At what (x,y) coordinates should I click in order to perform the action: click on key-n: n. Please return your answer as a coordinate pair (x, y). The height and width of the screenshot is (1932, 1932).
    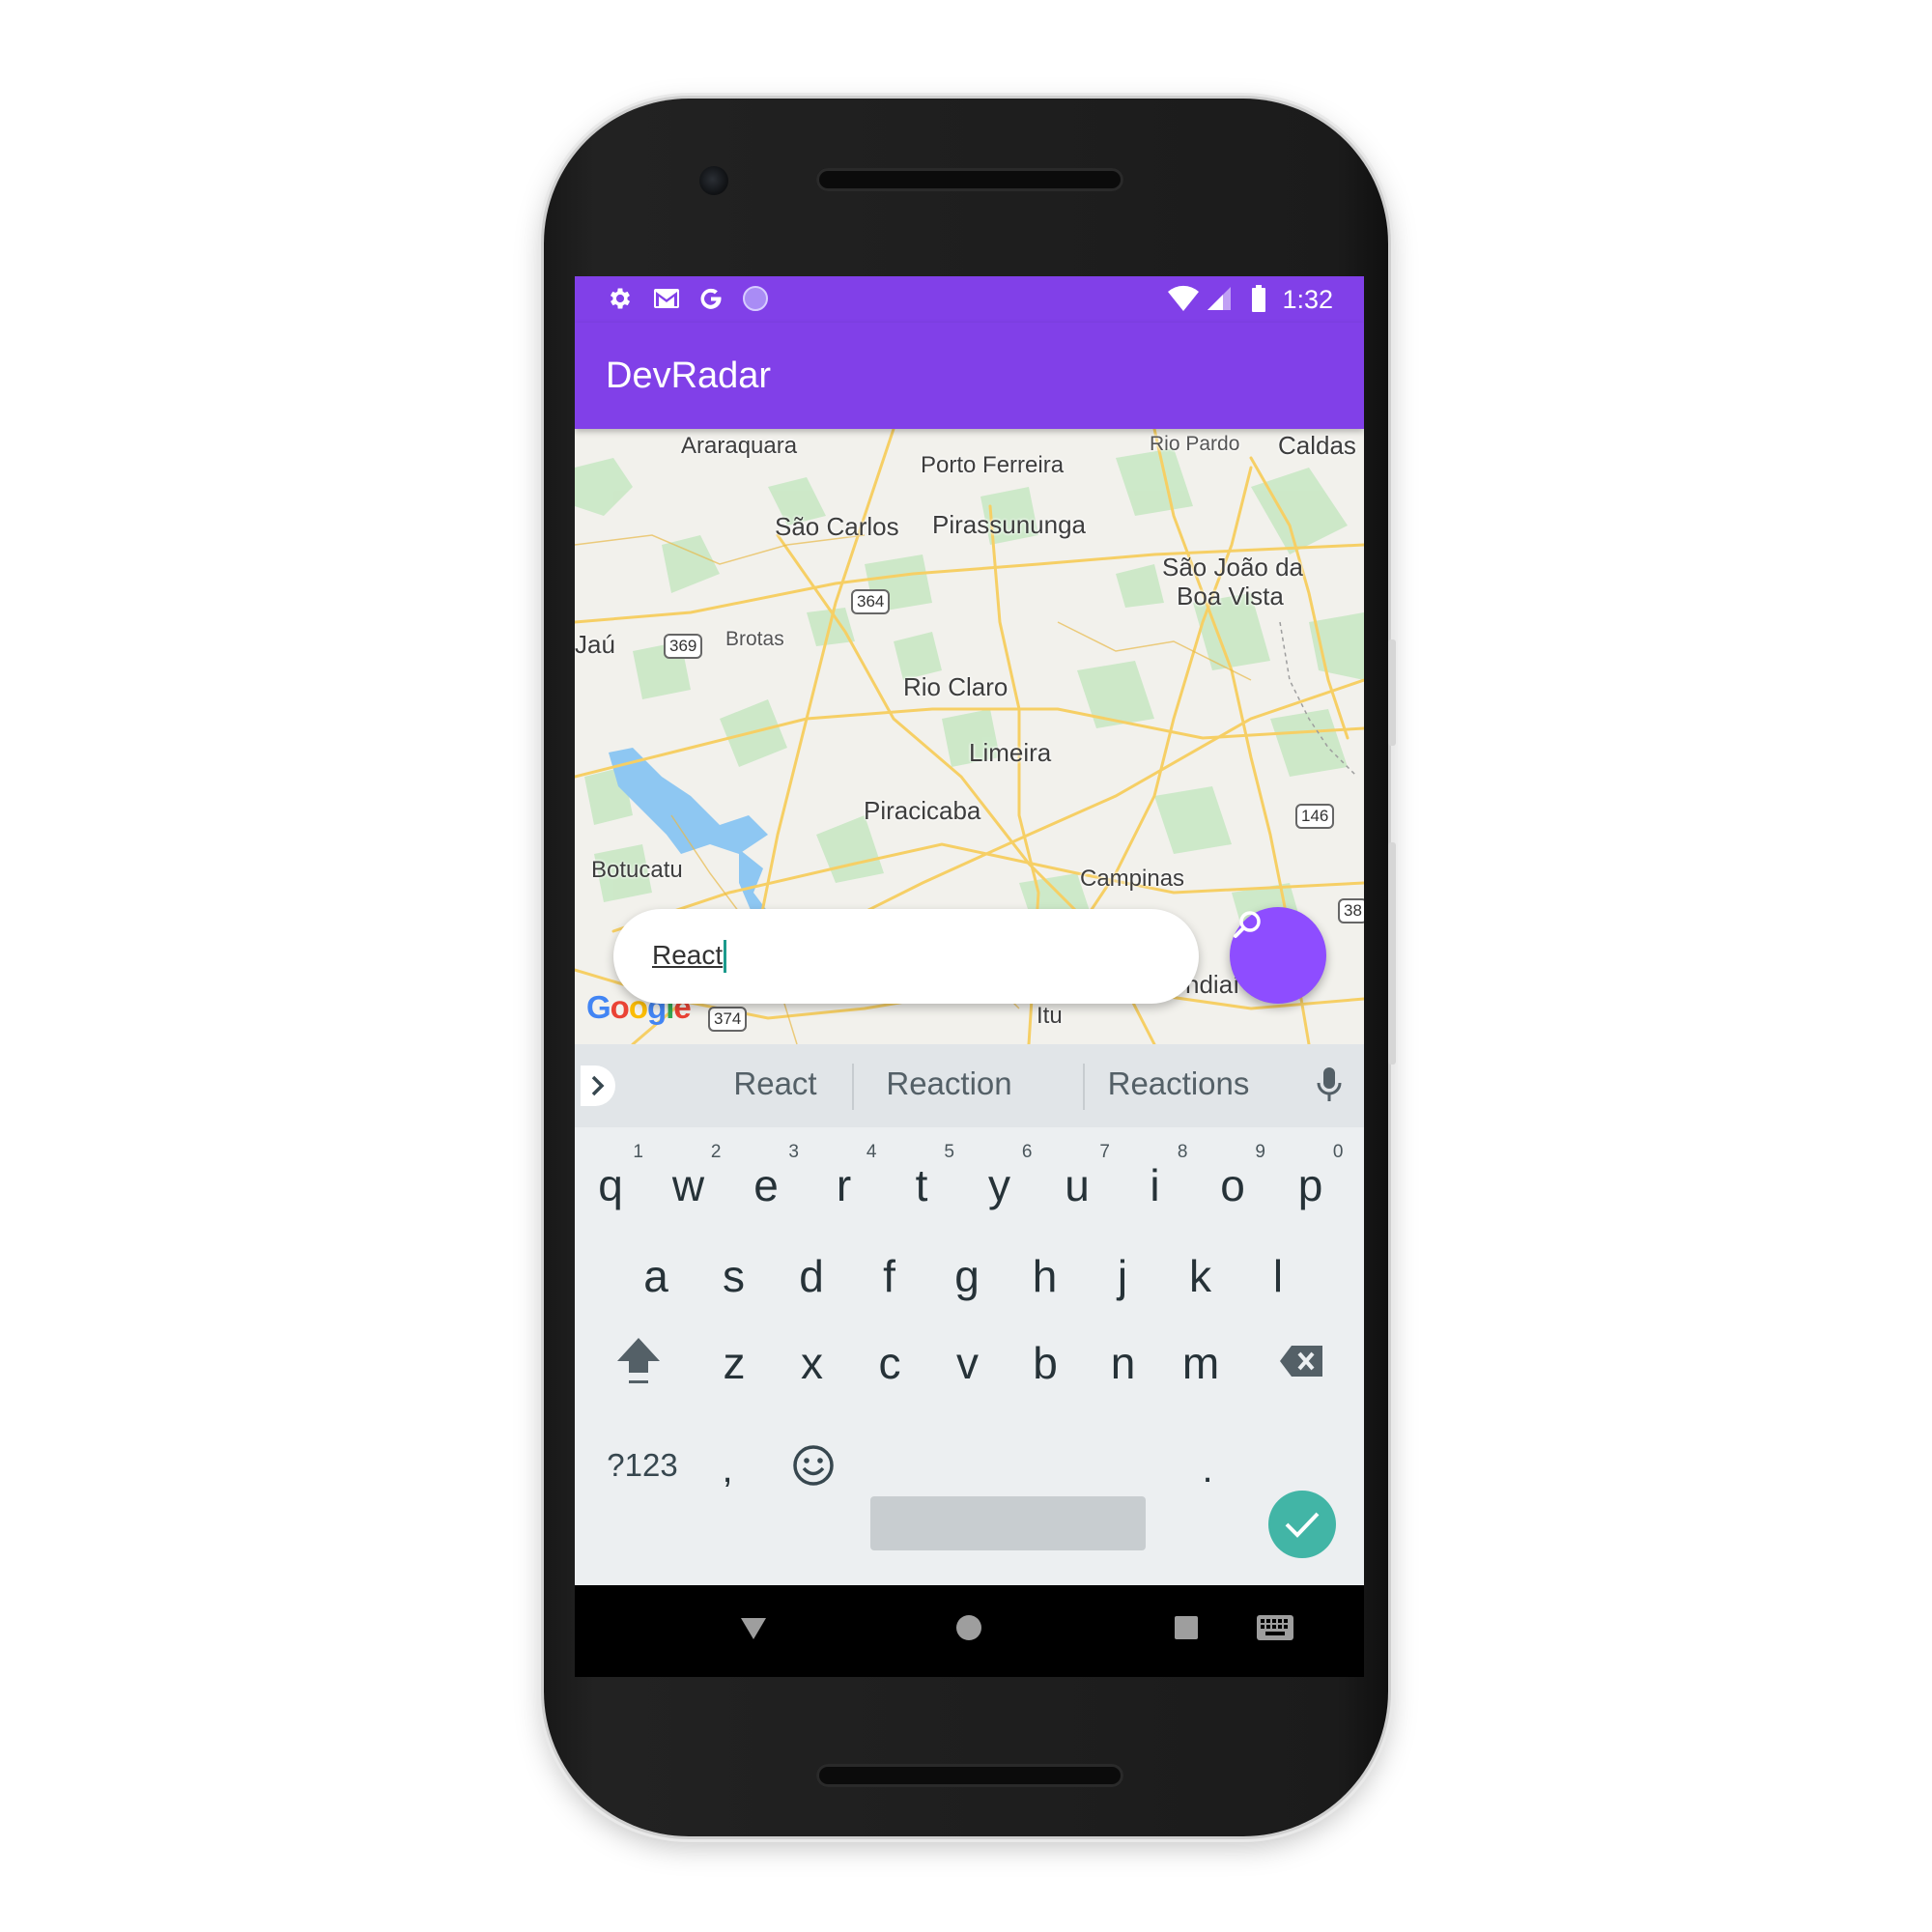
    Looking at the image, I should click on (1123, 1363).